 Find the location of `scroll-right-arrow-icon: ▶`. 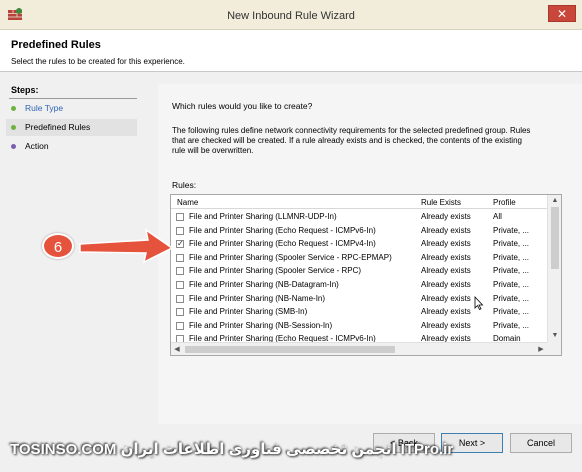

scroll-right-arrow-icon: ▶ is located at coordinates (541, 349).